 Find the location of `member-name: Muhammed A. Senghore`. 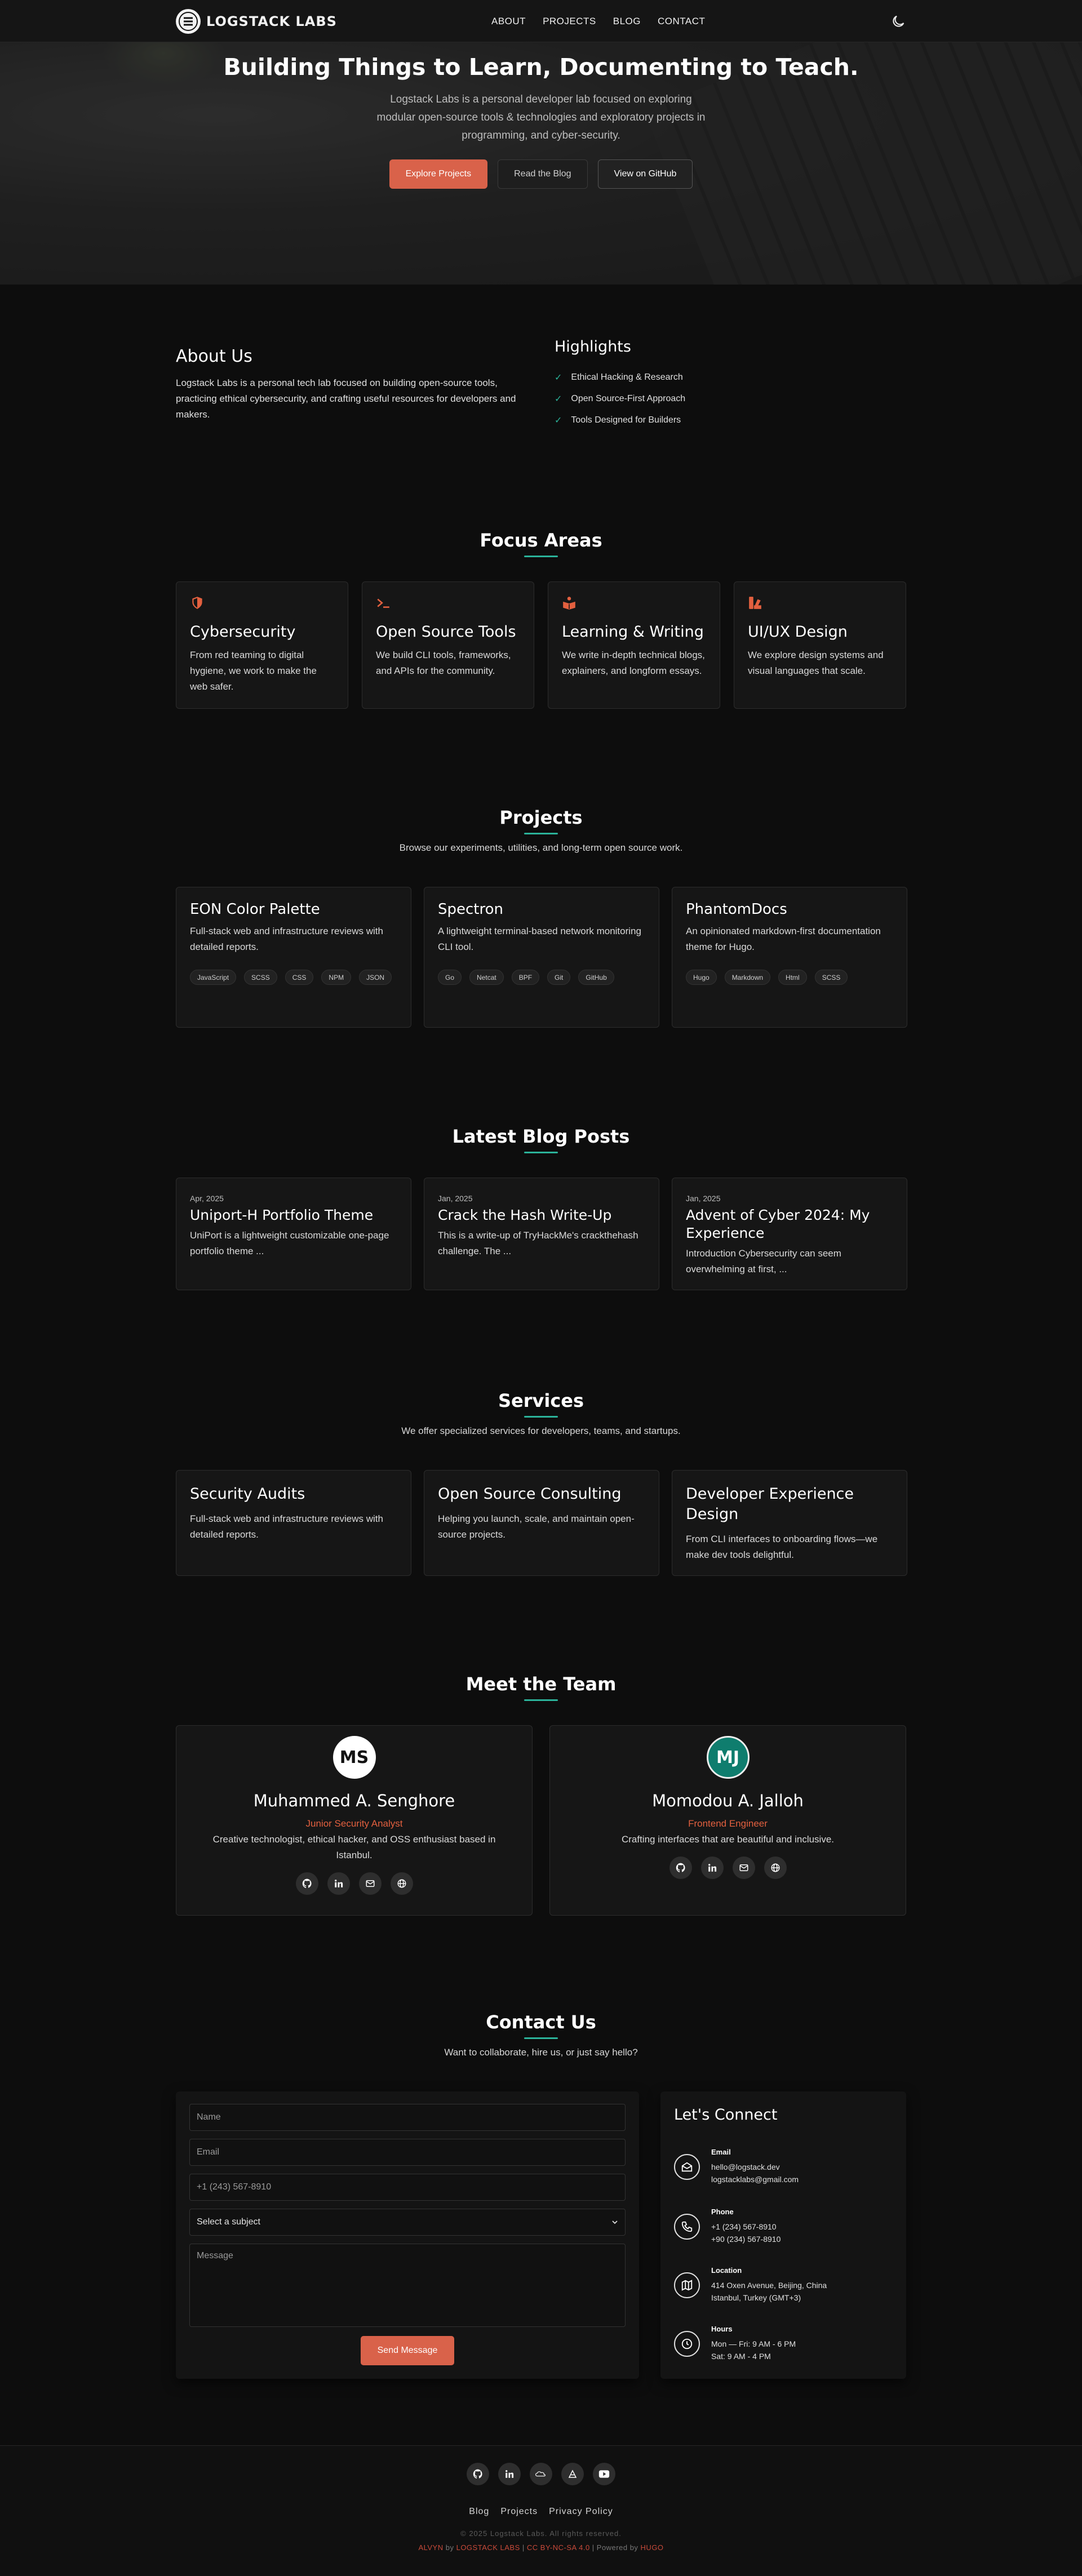

member-name: Muhammed A. Senghore is located at coordinates (354, 1801).